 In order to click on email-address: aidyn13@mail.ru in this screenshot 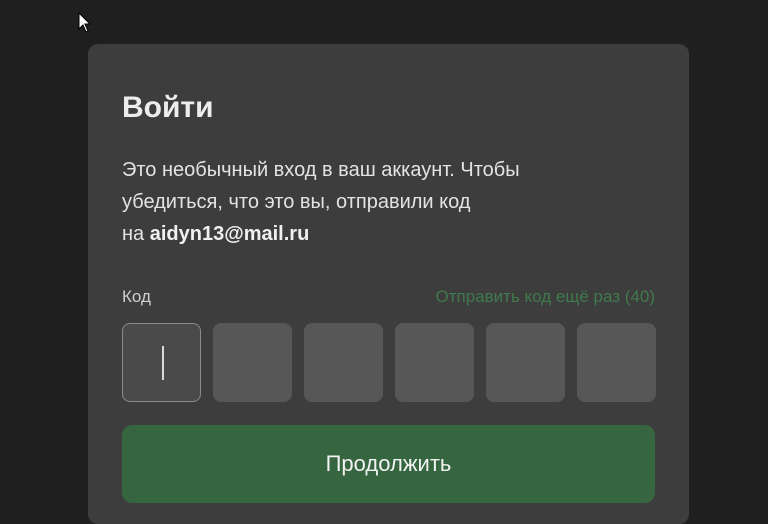, I will do `click(229, 234)`.